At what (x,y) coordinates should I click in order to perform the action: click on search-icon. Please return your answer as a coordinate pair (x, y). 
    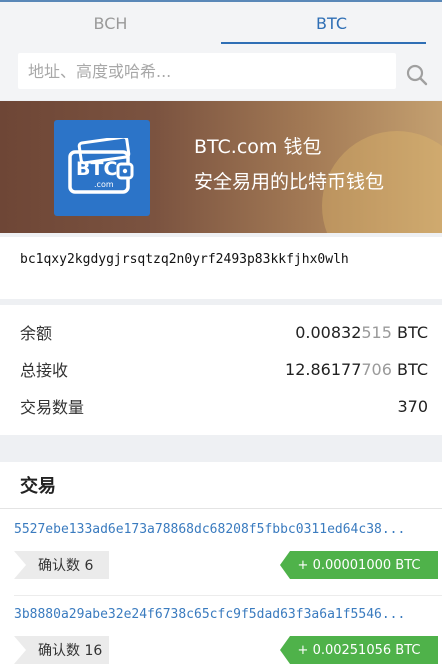
    Looking at the image, I should click on (417, 75).